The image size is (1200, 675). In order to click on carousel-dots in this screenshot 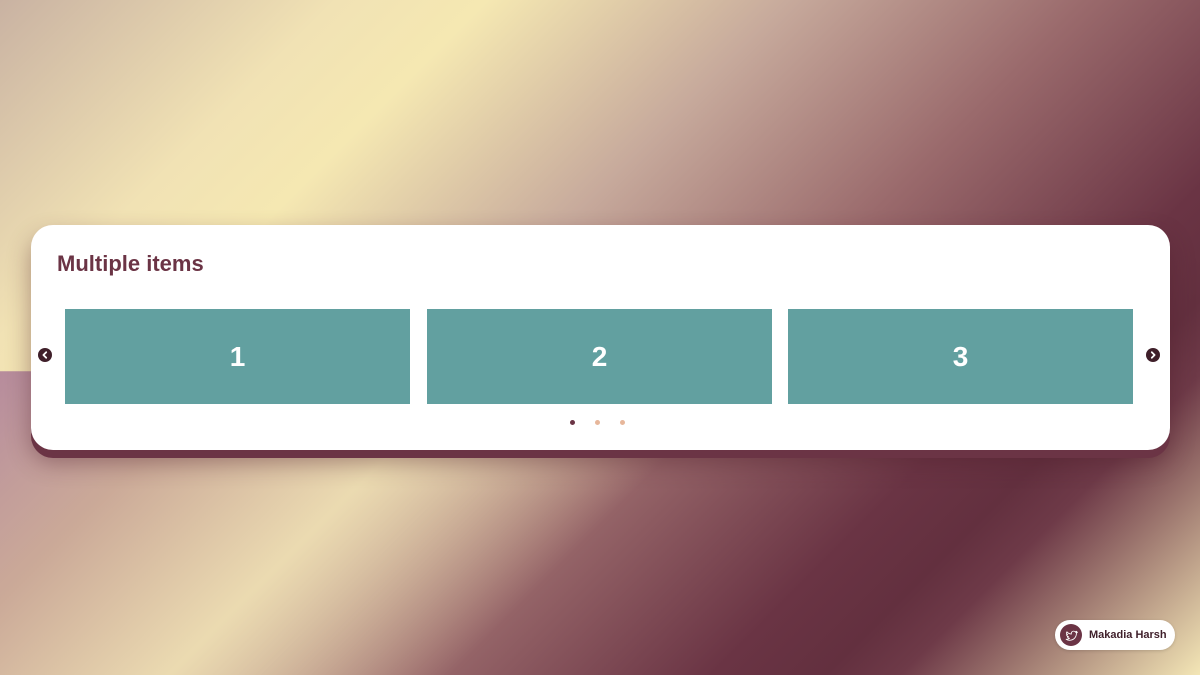, I will do `click(597, 422)`.